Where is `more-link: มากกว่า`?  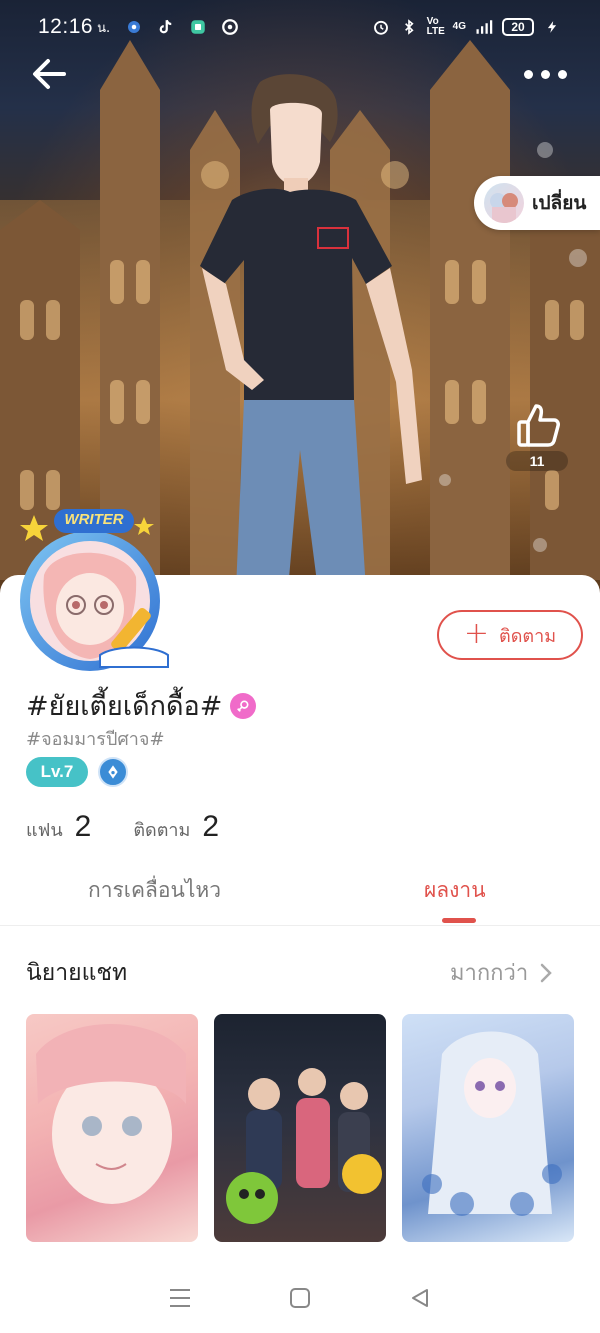 more-link: มากกว่า is located at coordinates (501, 972).